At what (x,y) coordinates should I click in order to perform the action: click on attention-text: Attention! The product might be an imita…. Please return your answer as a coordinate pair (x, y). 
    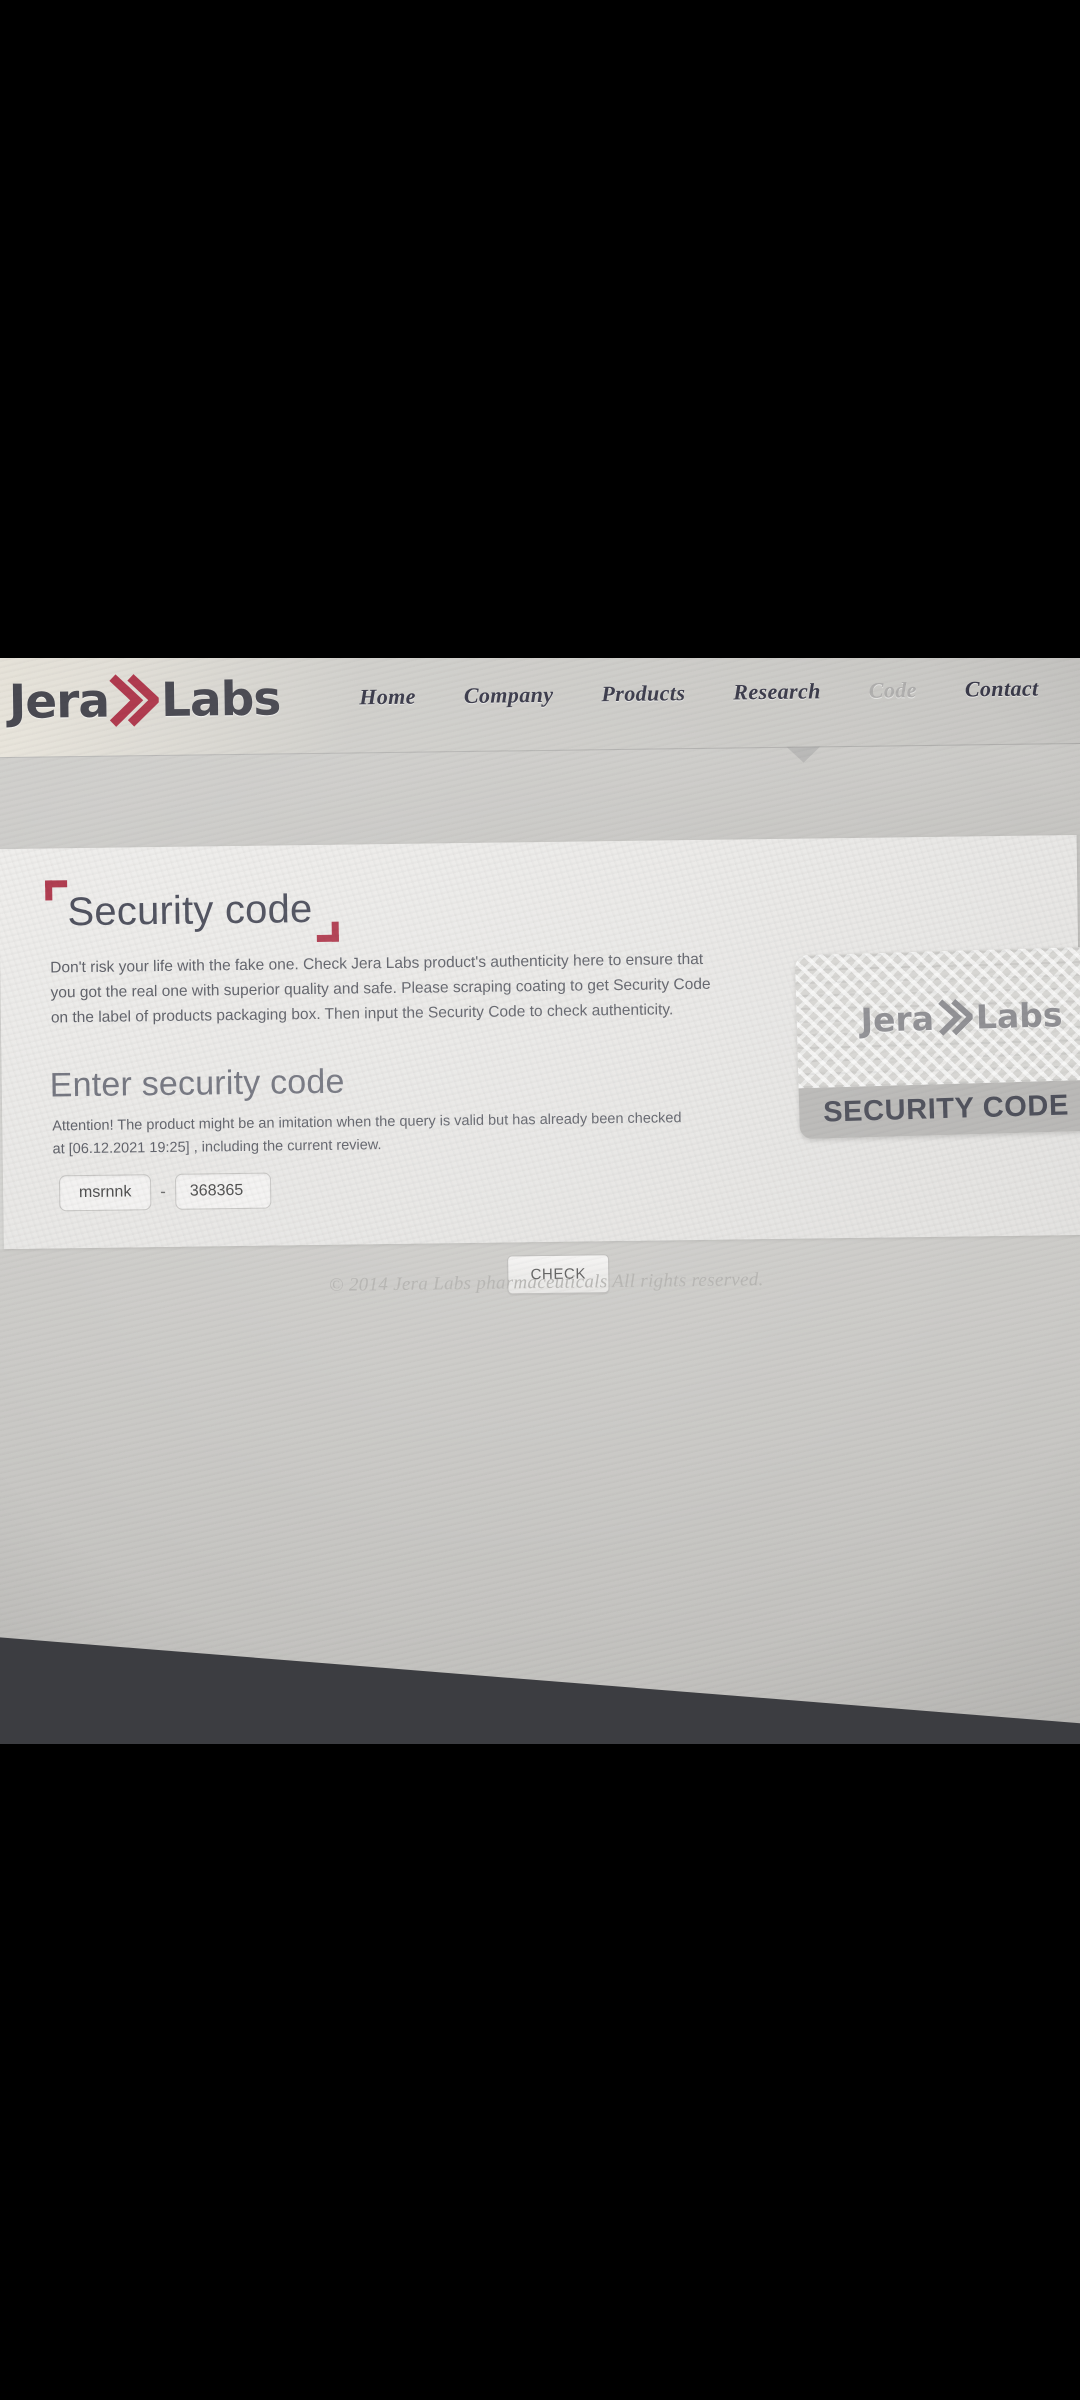
    Looking at the image, I should click on (367, 1134).